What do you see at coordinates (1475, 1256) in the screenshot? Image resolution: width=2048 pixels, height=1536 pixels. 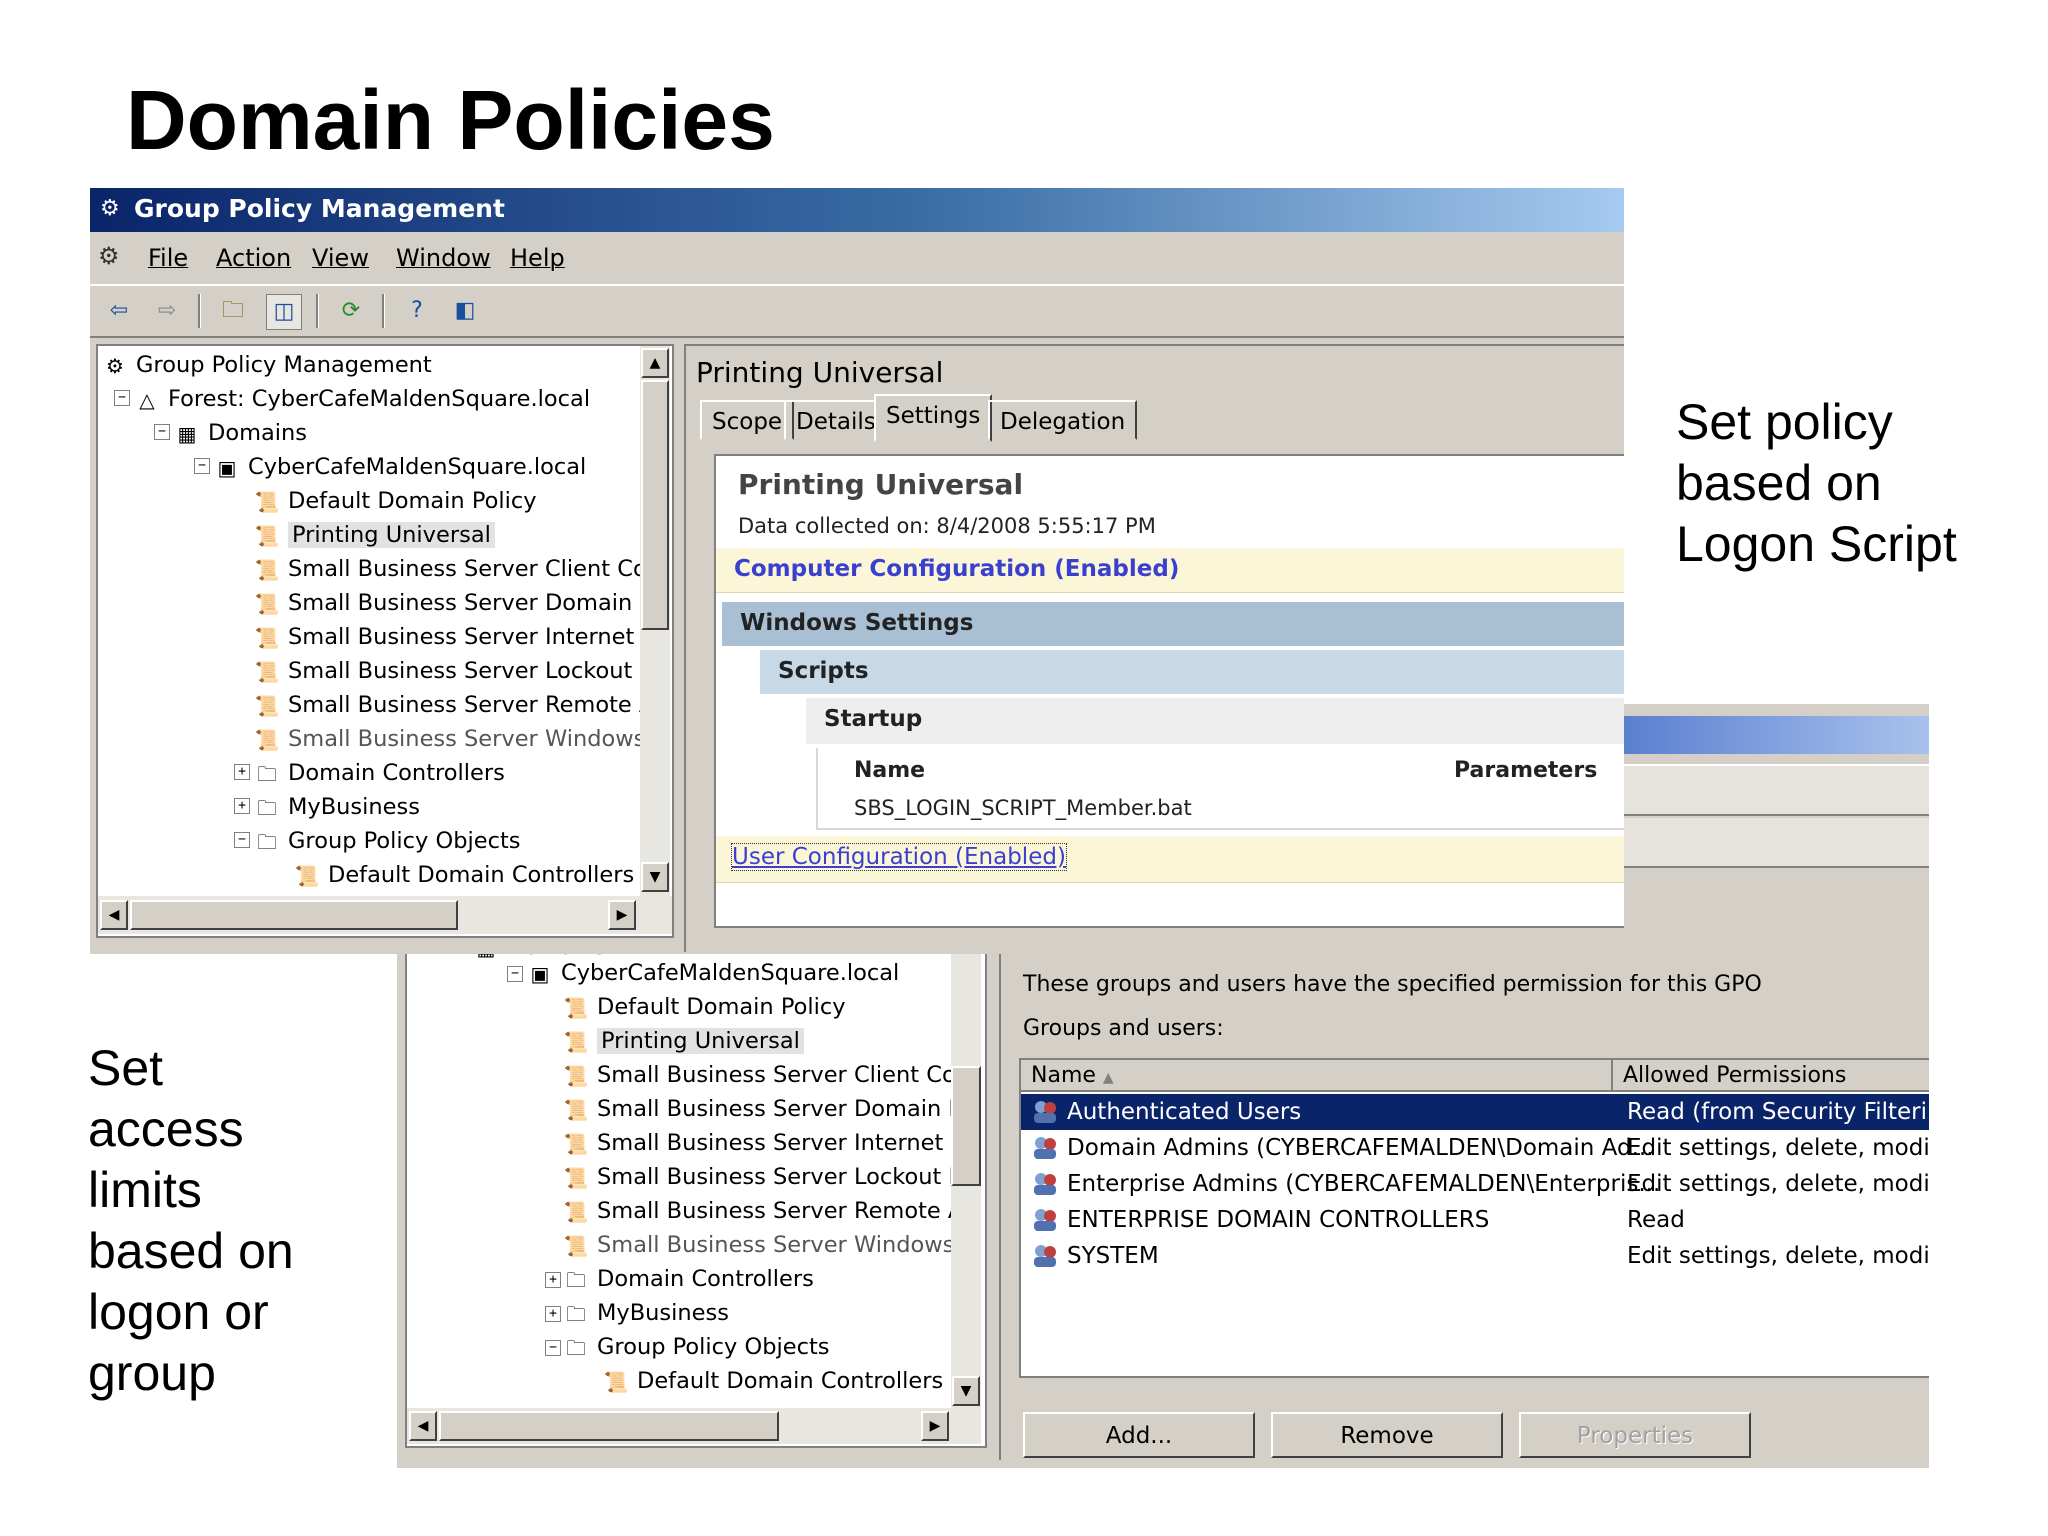 I see `list-item: SYSTEM Edit settings, delete, modify s` at bounding box center [1475, 1256].